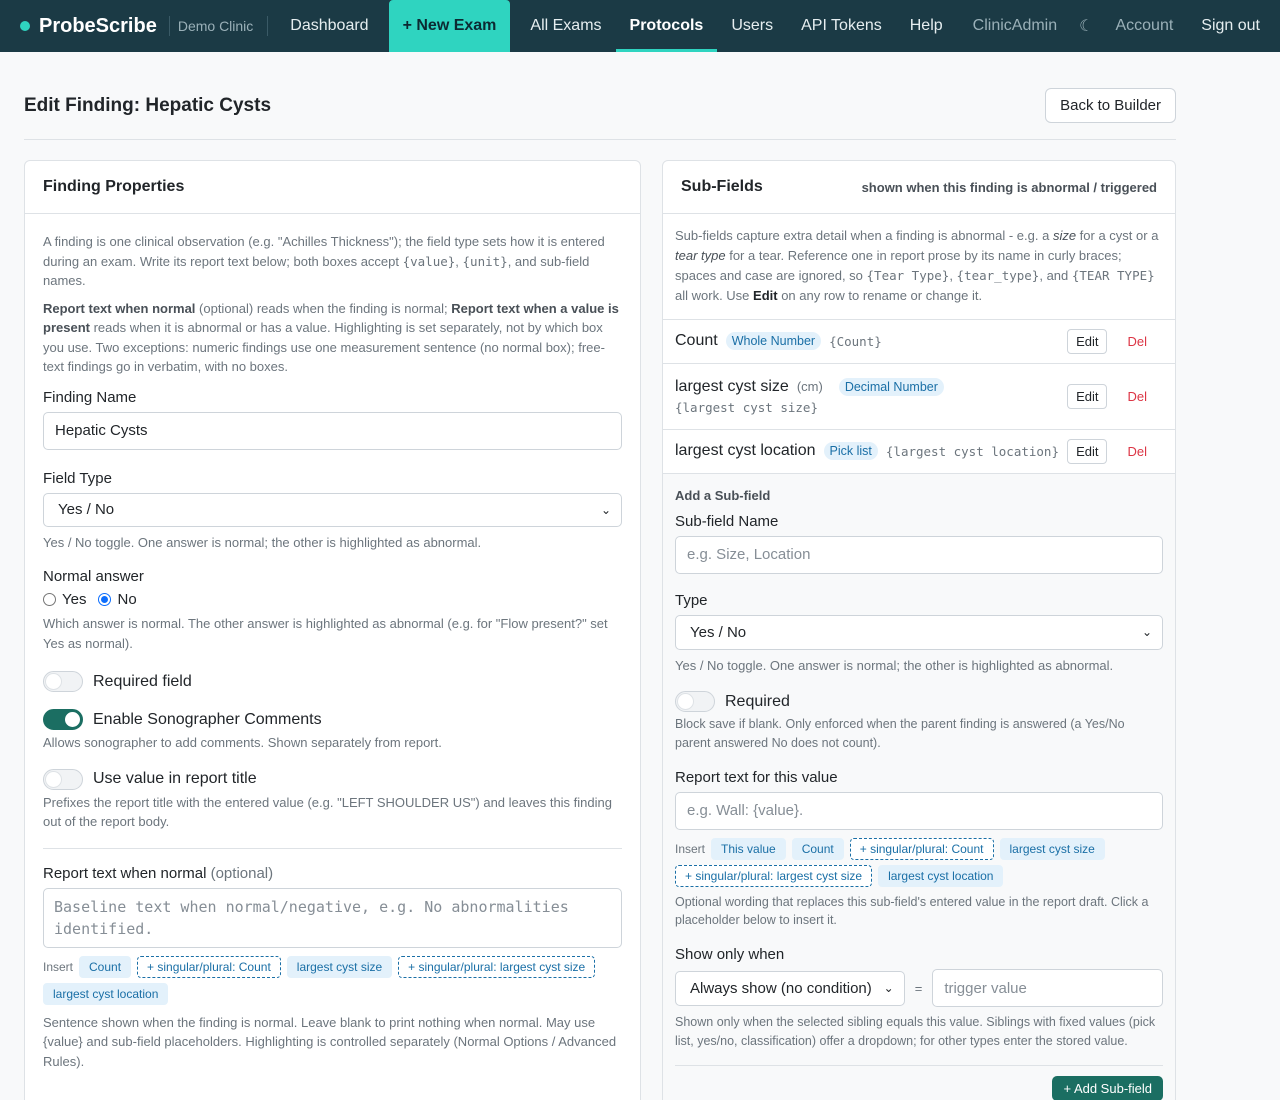  I want to click on card-header: Finding Properties, so click(332, 187).